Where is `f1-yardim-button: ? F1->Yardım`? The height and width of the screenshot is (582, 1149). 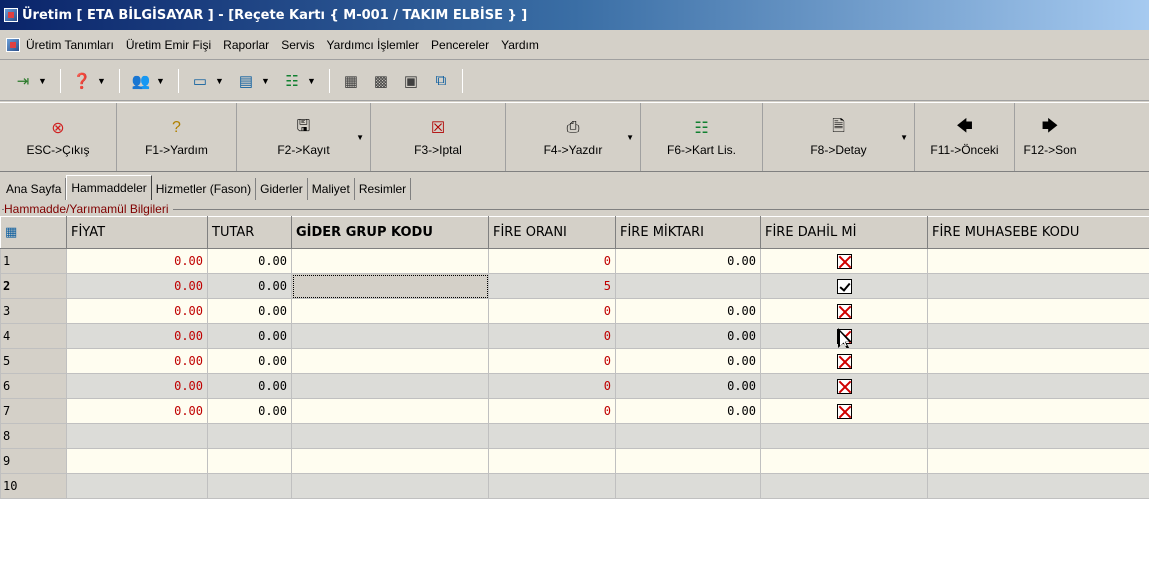 f1-yardim-button: ? F1->Yardım is located at coordinates (177, 137).